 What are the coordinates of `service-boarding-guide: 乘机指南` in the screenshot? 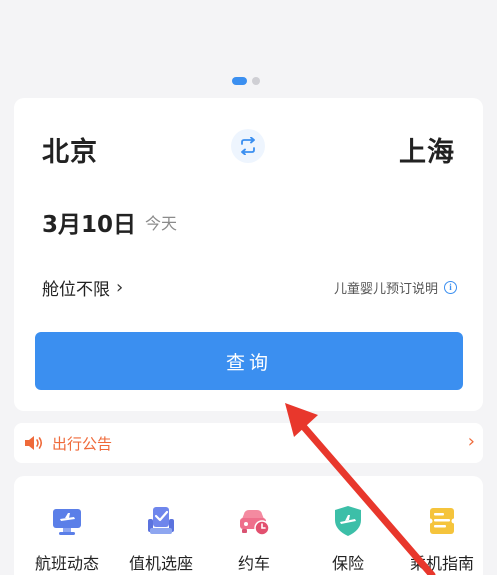 It's located at (442, 525).